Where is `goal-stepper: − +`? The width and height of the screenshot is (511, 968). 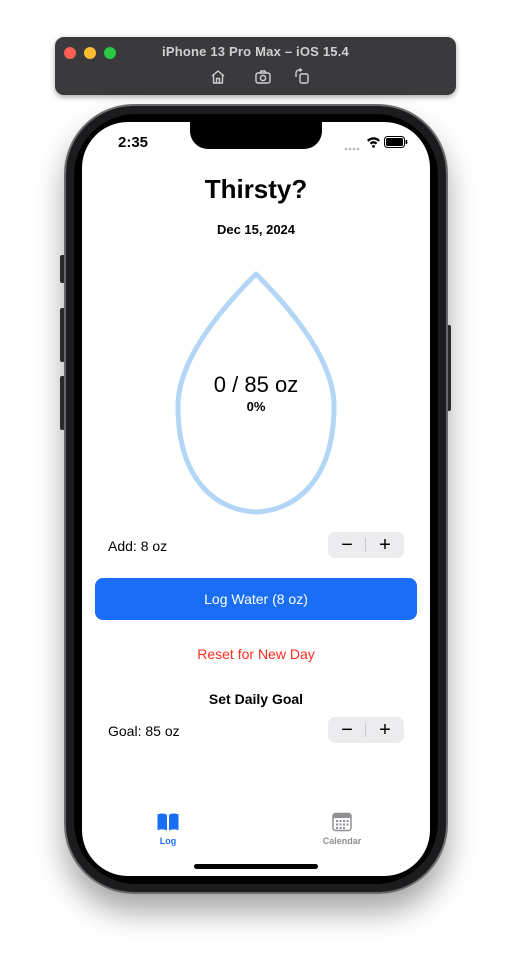 goal-stepper: − + is located at coordinates (366, 730).